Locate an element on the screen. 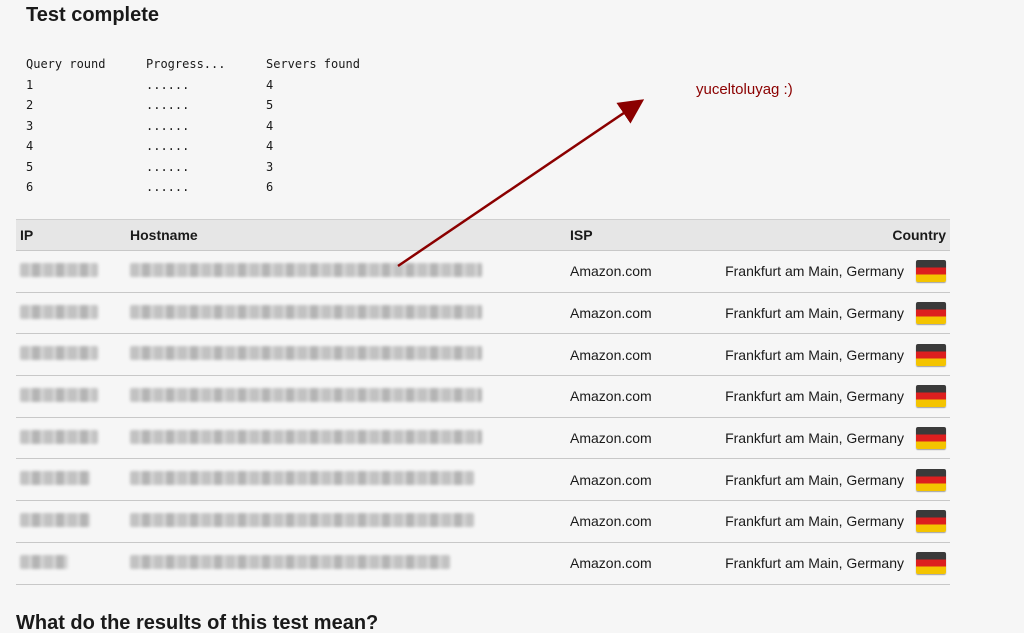 Image resolution: width=1024 pixels, height=633 pixels. query-row: 3 ...... 4 is located at coordinates (206, 126).